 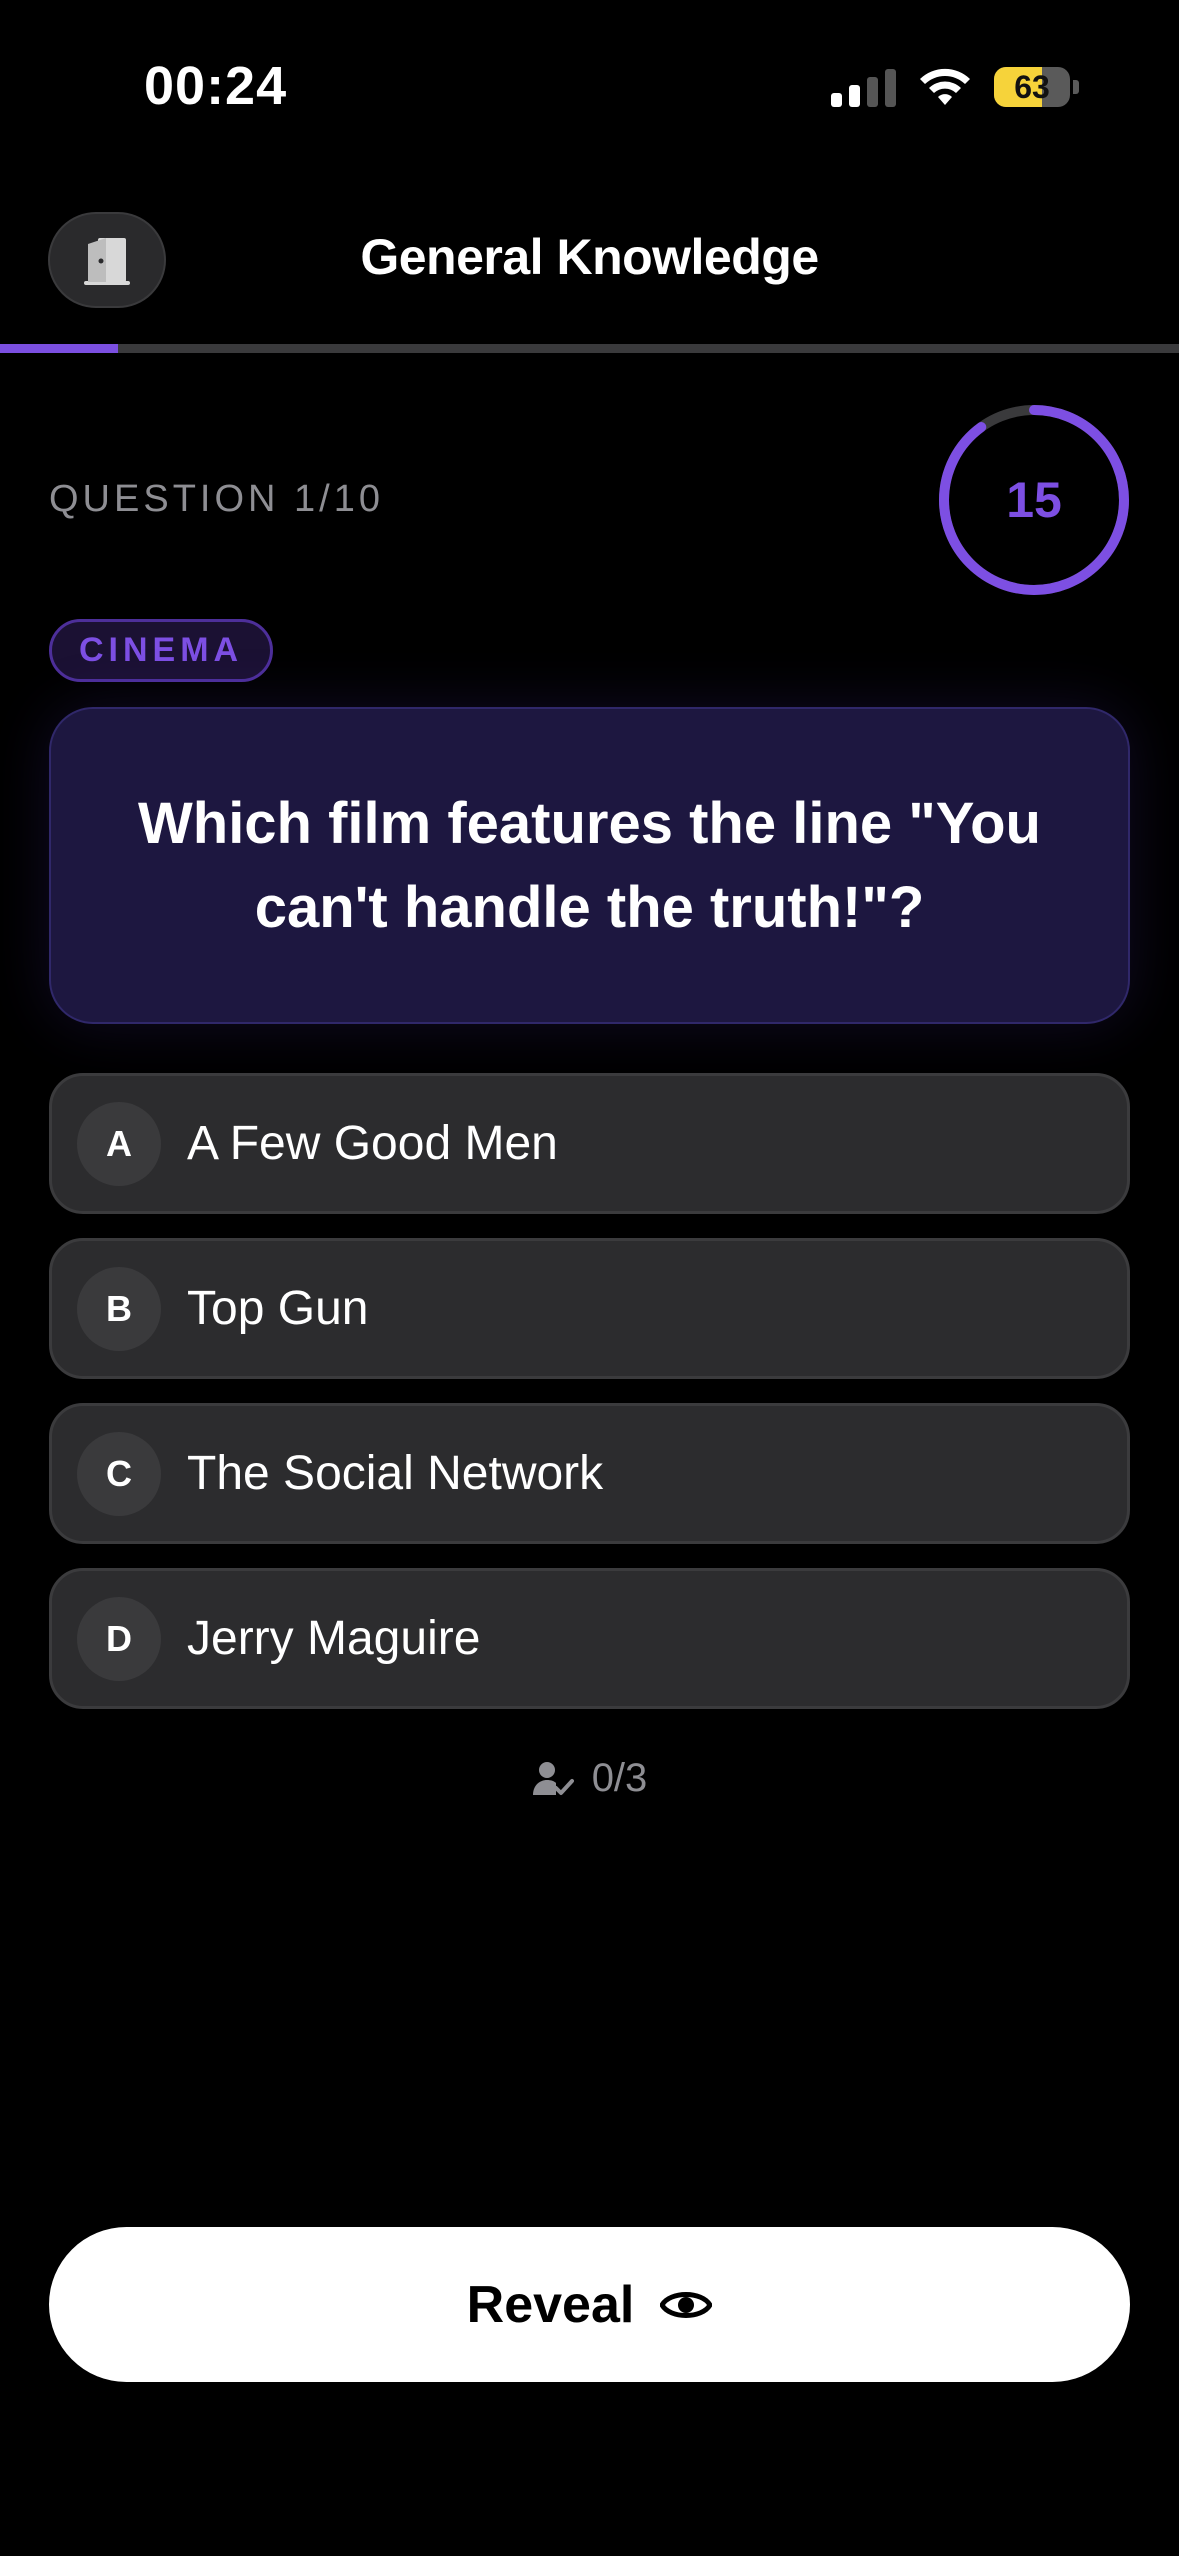 I want to click on reveal-button: Reveal, so click(x=589, y=2304).